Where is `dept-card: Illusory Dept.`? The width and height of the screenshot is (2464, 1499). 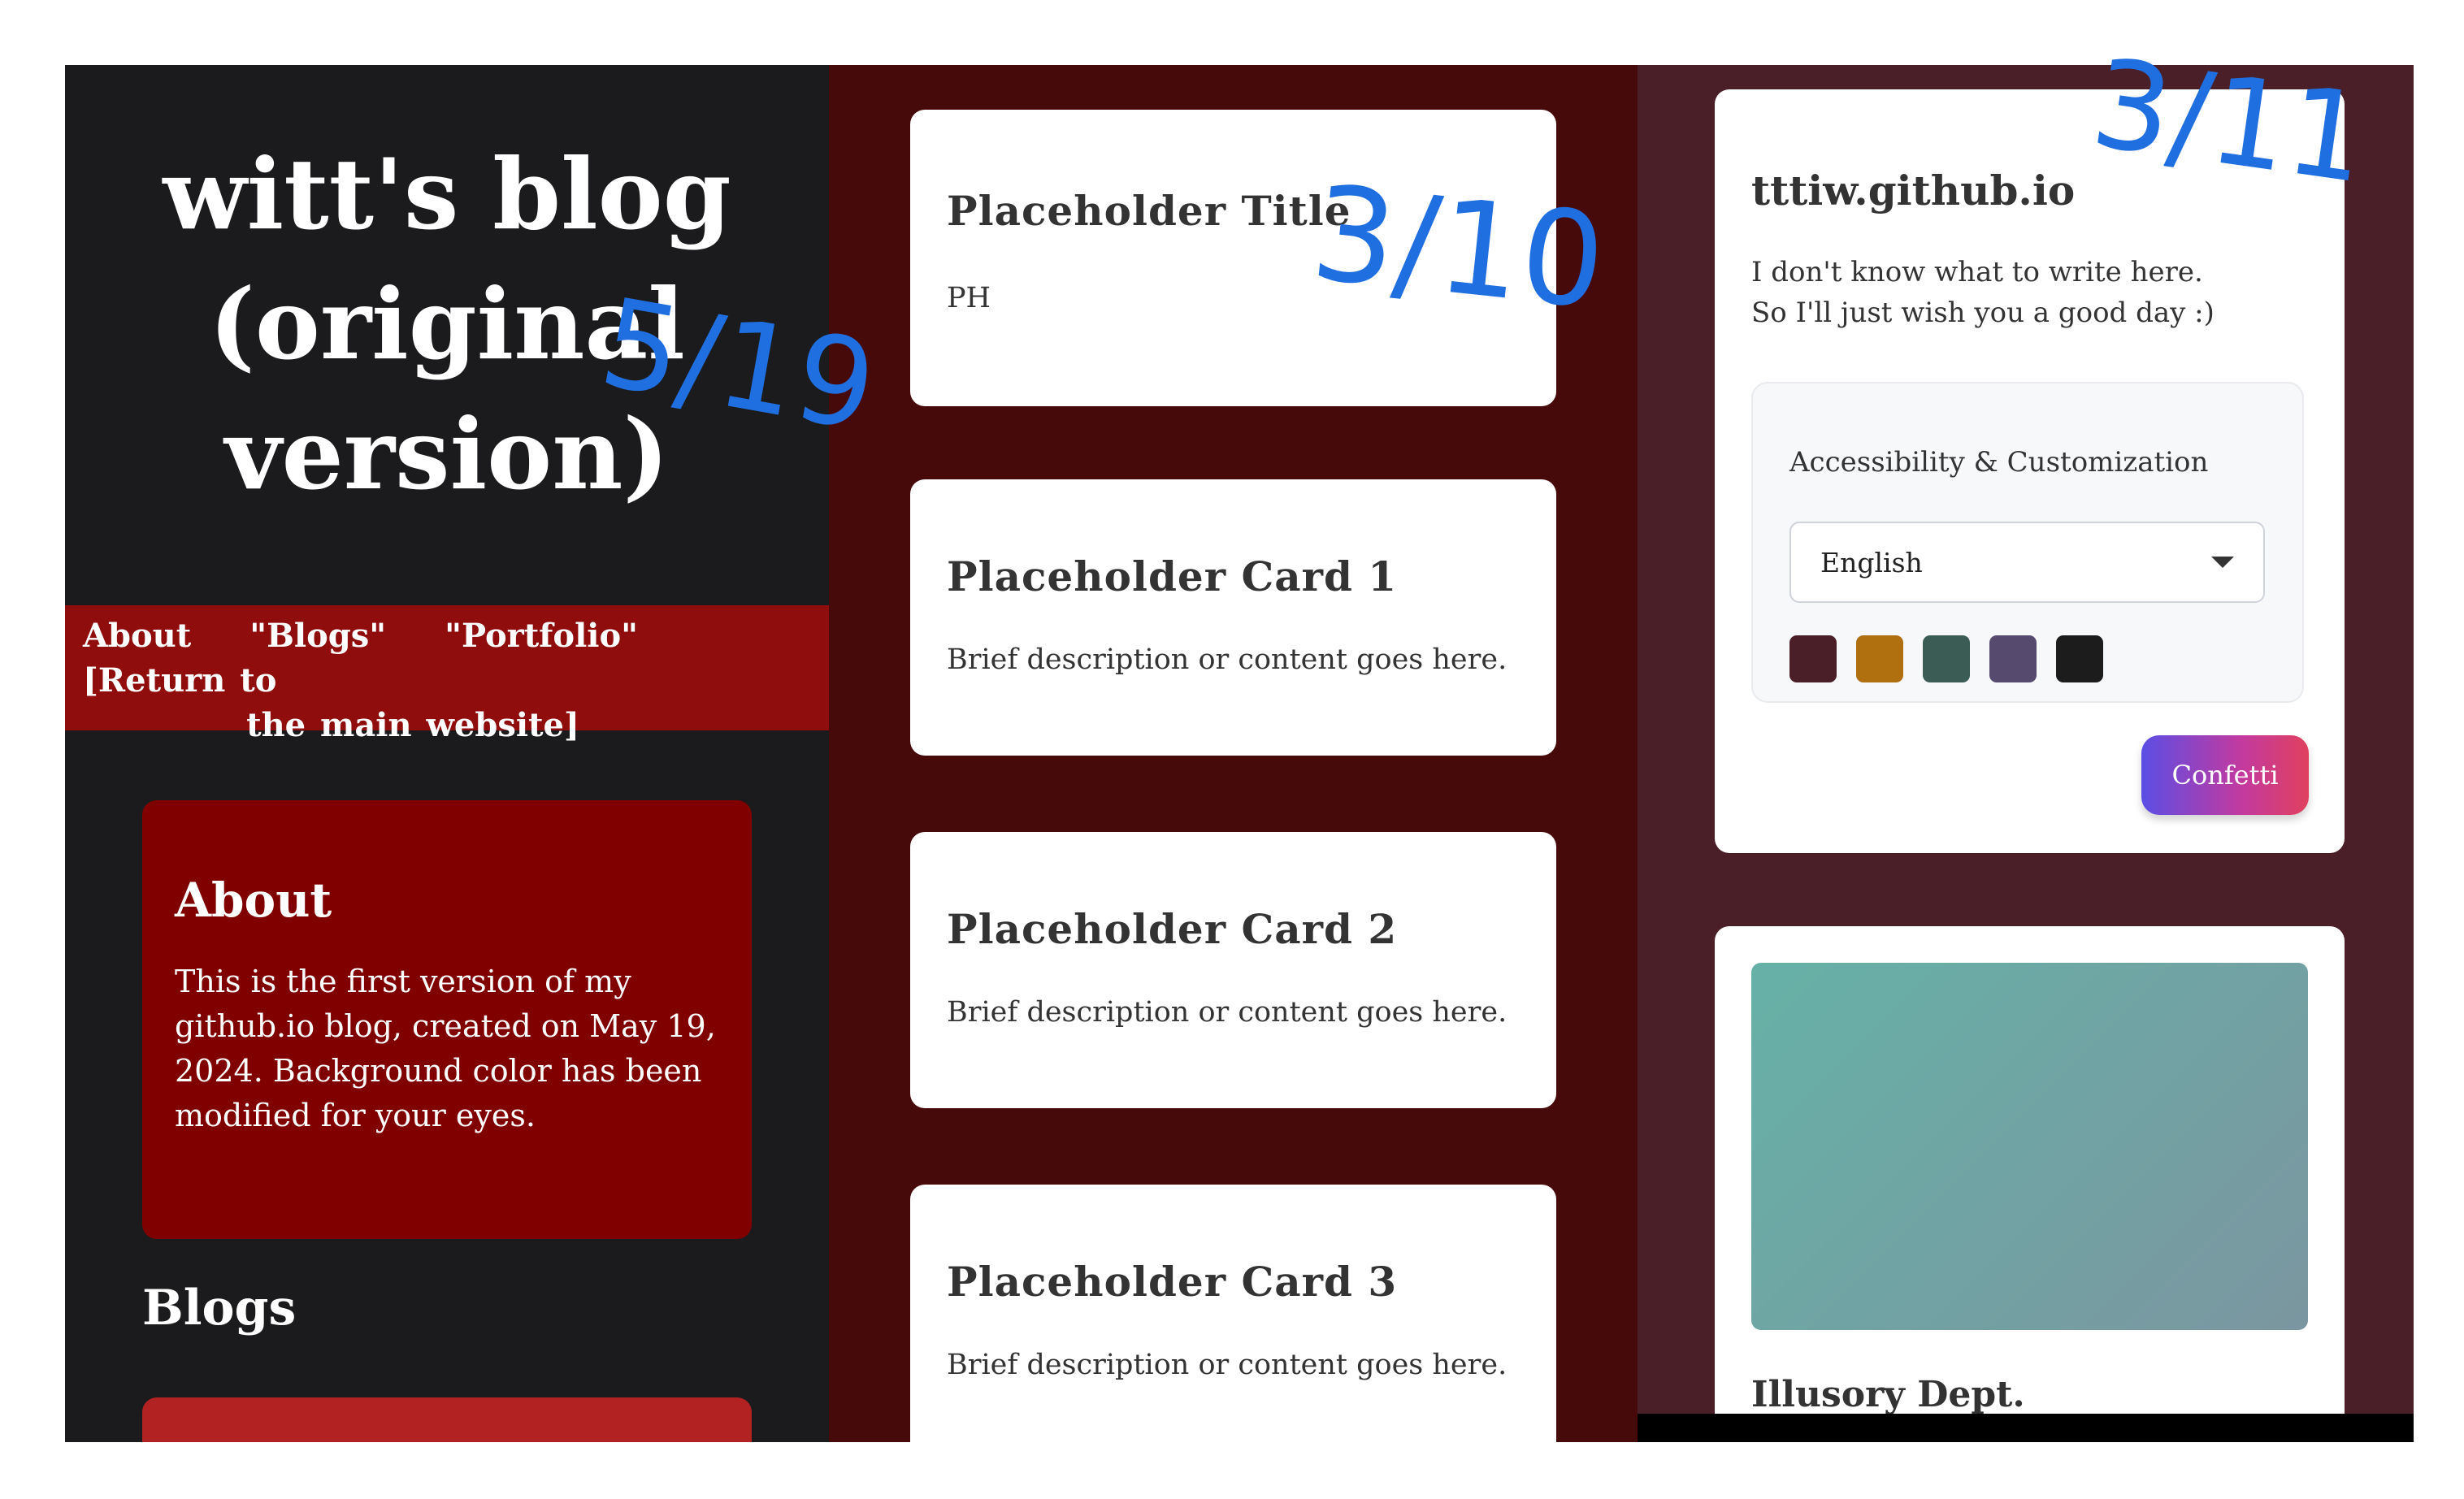
dept-card: Illusory Dept. is located at coordinates (2030, 1184).